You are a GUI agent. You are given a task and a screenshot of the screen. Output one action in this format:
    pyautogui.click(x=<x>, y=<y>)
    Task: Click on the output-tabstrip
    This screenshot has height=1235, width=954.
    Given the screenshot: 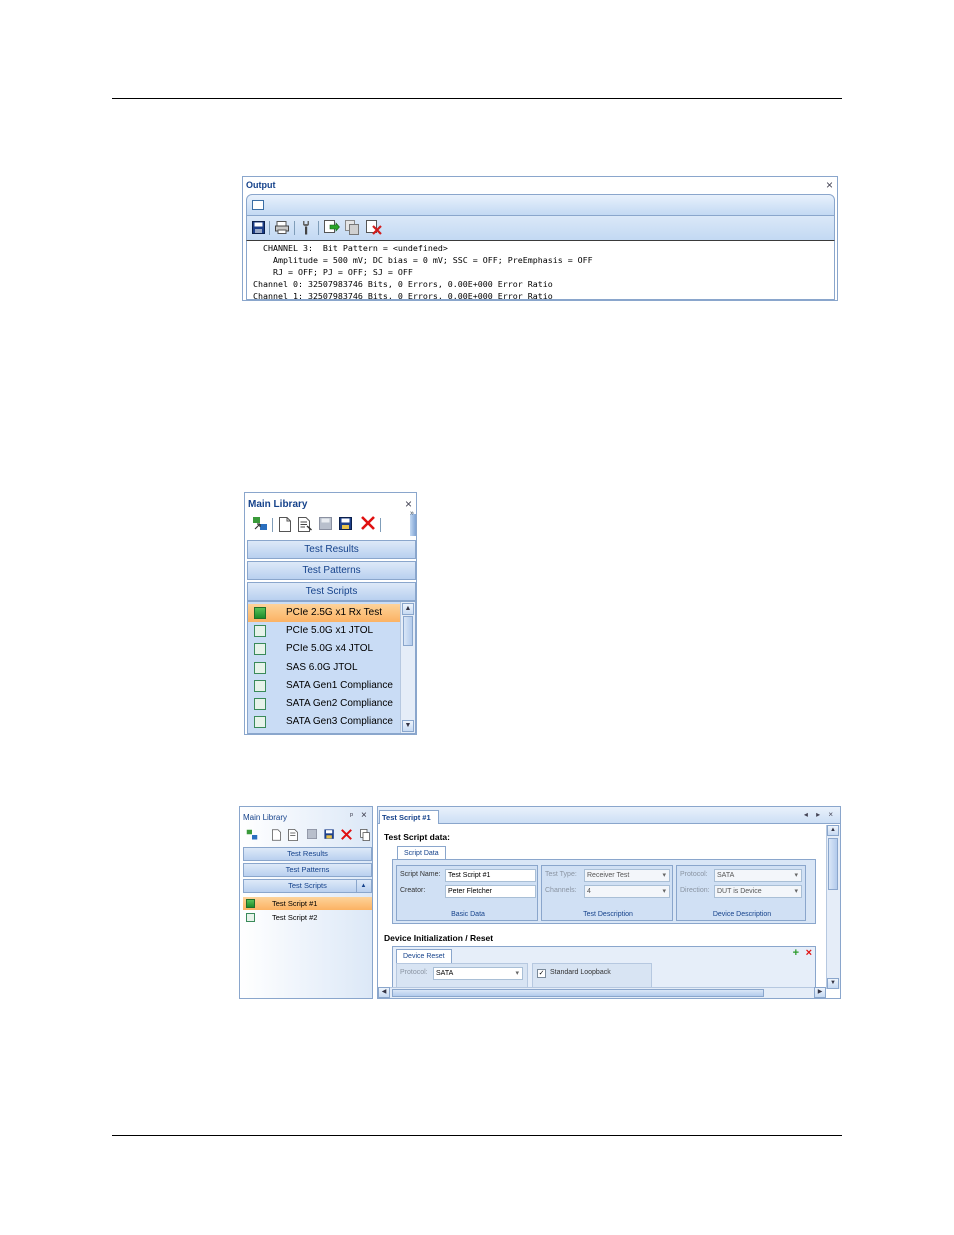 What is the action you would take?
    pyautogui.click(x=540, y=205)
    